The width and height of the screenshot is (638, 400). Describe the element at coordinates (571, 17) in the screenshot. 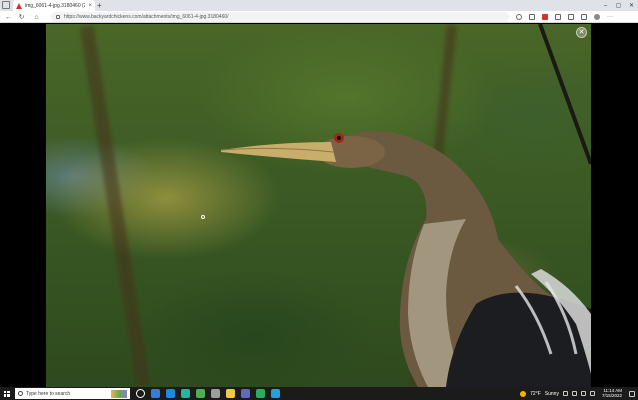

I see `favorites-bar-icon` at that location.